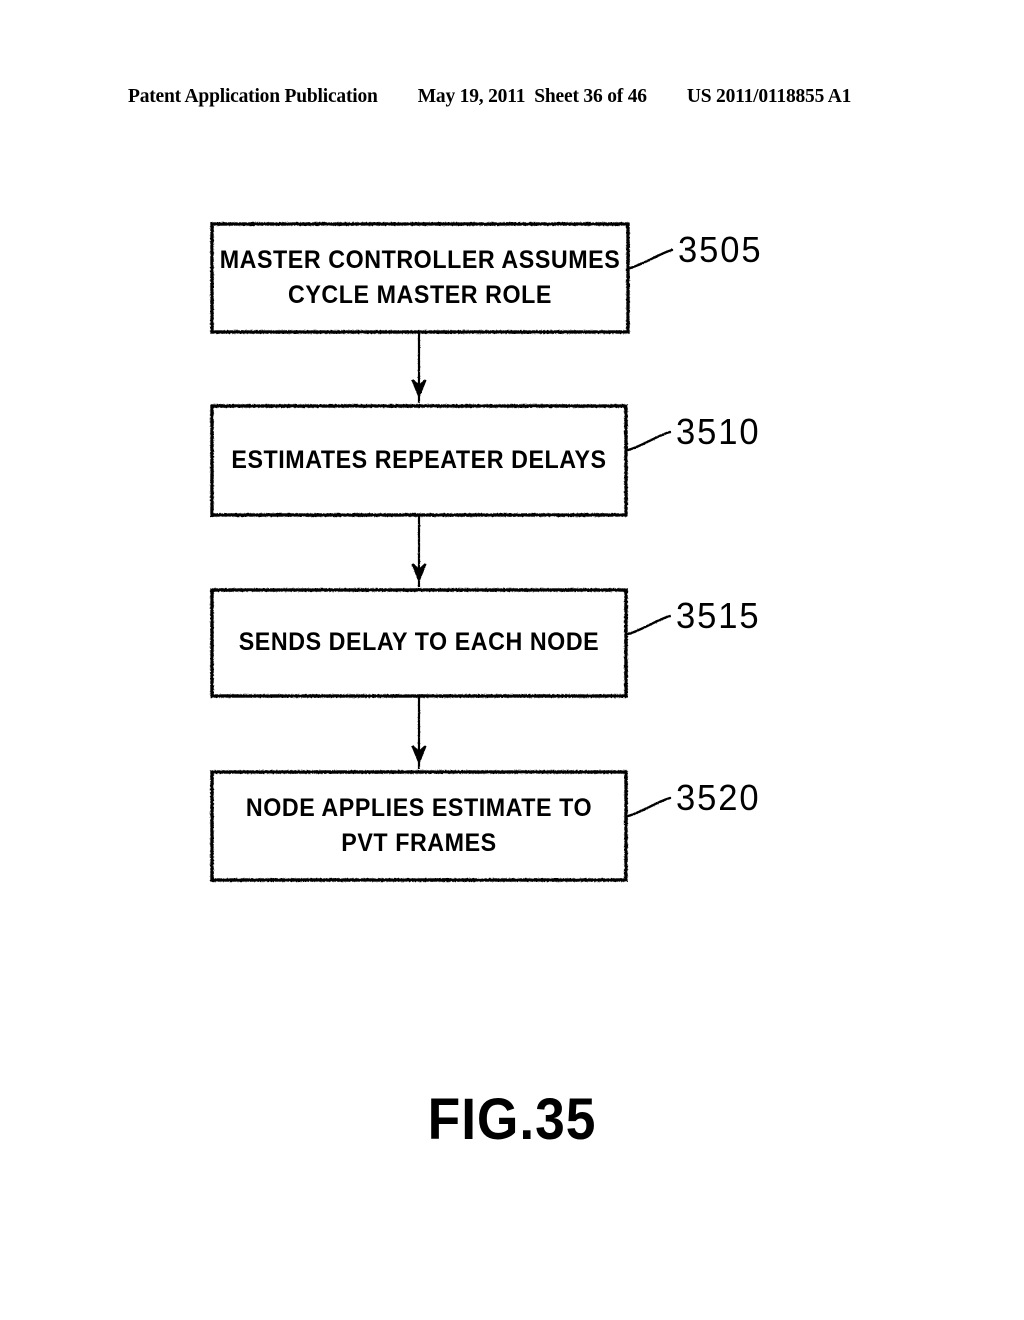  Describe the element at coordinates (419, 643) in the screenshot. I see `flow-box-3515-outline` at that location.